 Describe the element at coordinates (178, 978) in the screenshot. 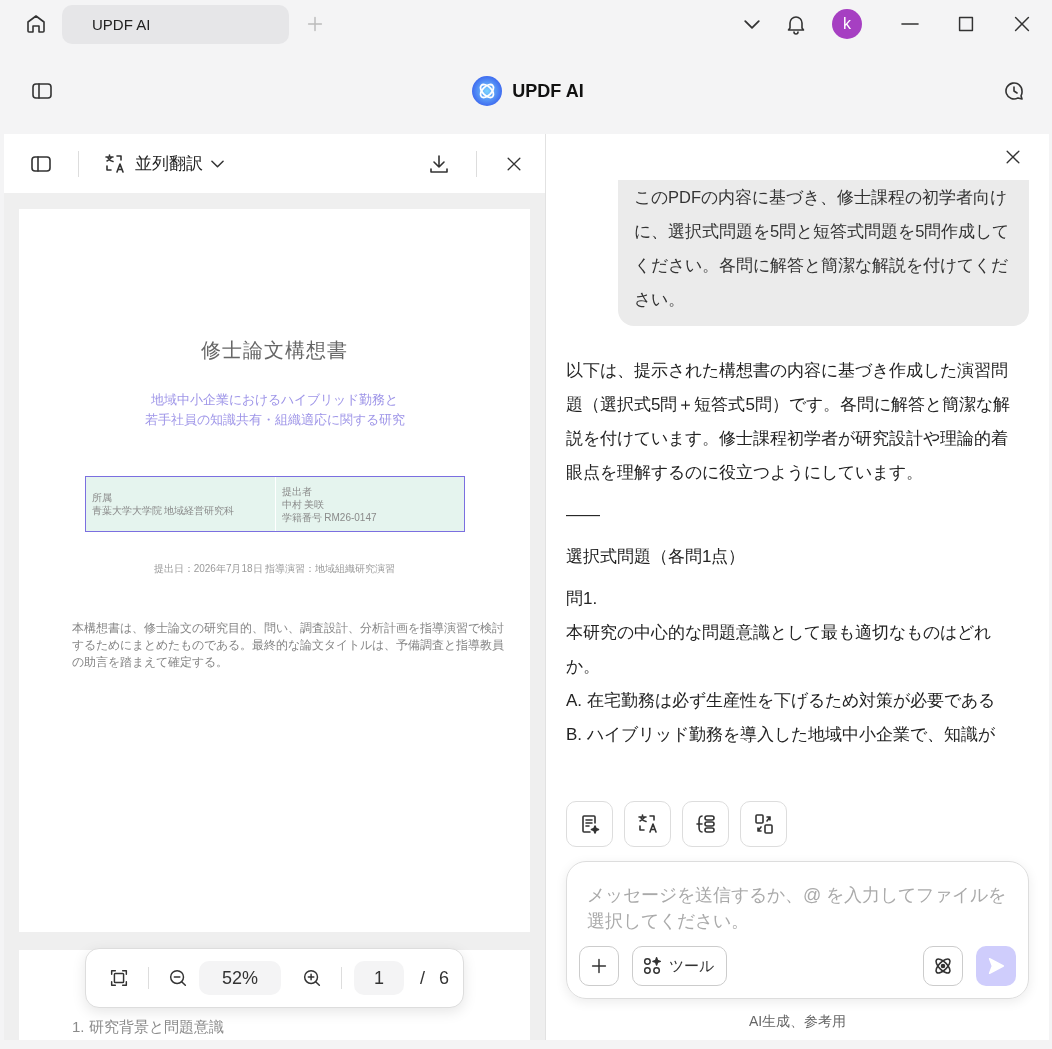

I see `zoom-out-icon` at that location.